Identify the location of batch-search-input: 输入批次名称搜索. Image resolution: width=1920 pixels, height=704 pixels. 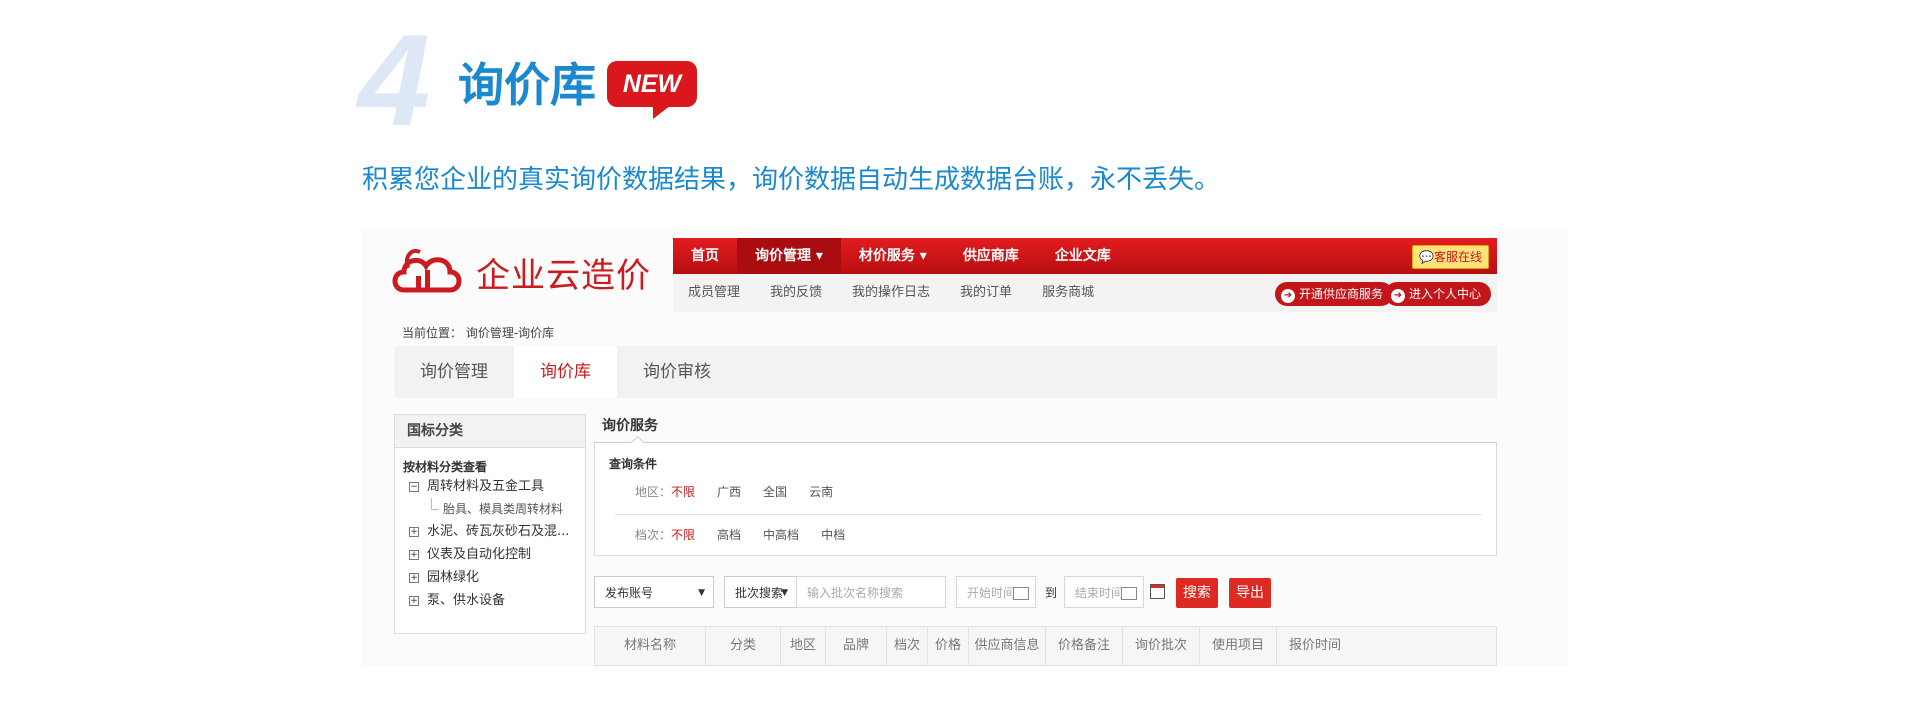
(871, 592).